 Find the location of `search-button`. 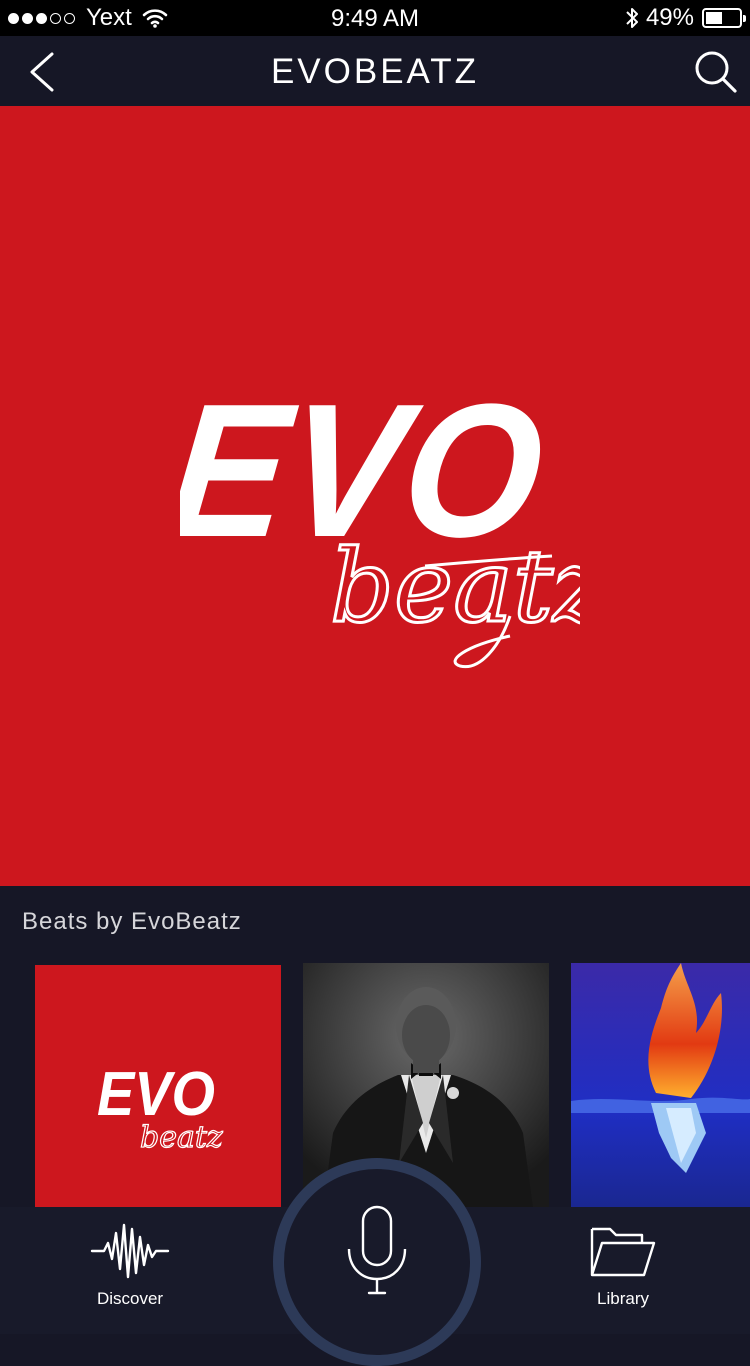

search-button is located at coordinates (716, 72).